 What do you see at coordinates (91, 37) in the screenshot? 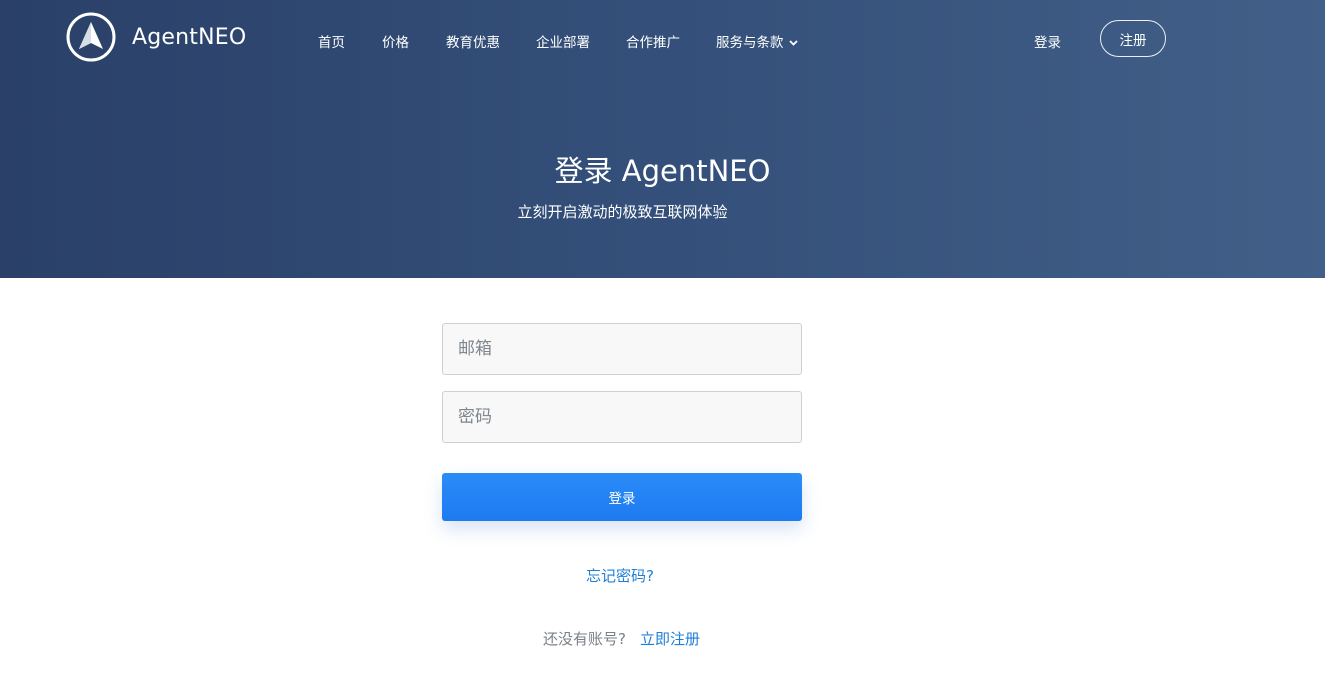
I see `compass-arrow-icon` at bounding box center [91, 37].